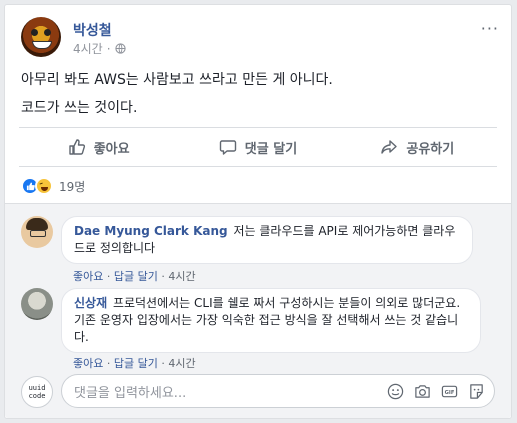  What do you see at coordinates (422, 391) in the screenshot?
I see `camera-icon` at bounding box center [422, 391].